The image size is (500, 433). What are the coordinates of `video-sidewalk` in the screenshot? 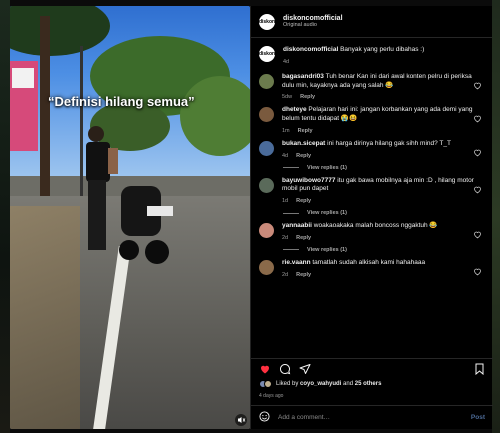 It's located at (45, 317).